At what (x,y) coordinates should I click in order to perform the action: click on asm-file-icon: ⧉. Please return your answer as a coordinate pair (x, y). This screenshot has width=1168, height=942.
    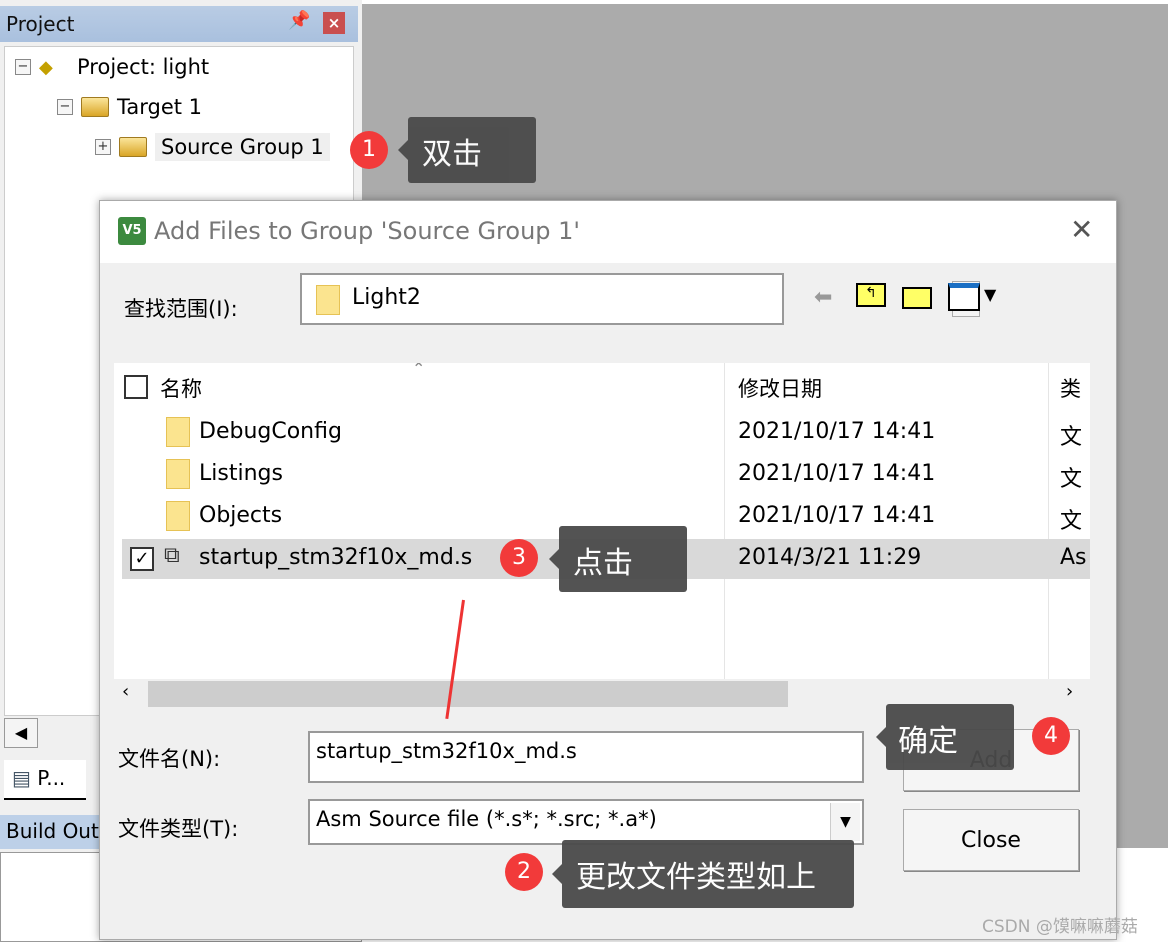
    Looking at the image, I should click on (172, 555).